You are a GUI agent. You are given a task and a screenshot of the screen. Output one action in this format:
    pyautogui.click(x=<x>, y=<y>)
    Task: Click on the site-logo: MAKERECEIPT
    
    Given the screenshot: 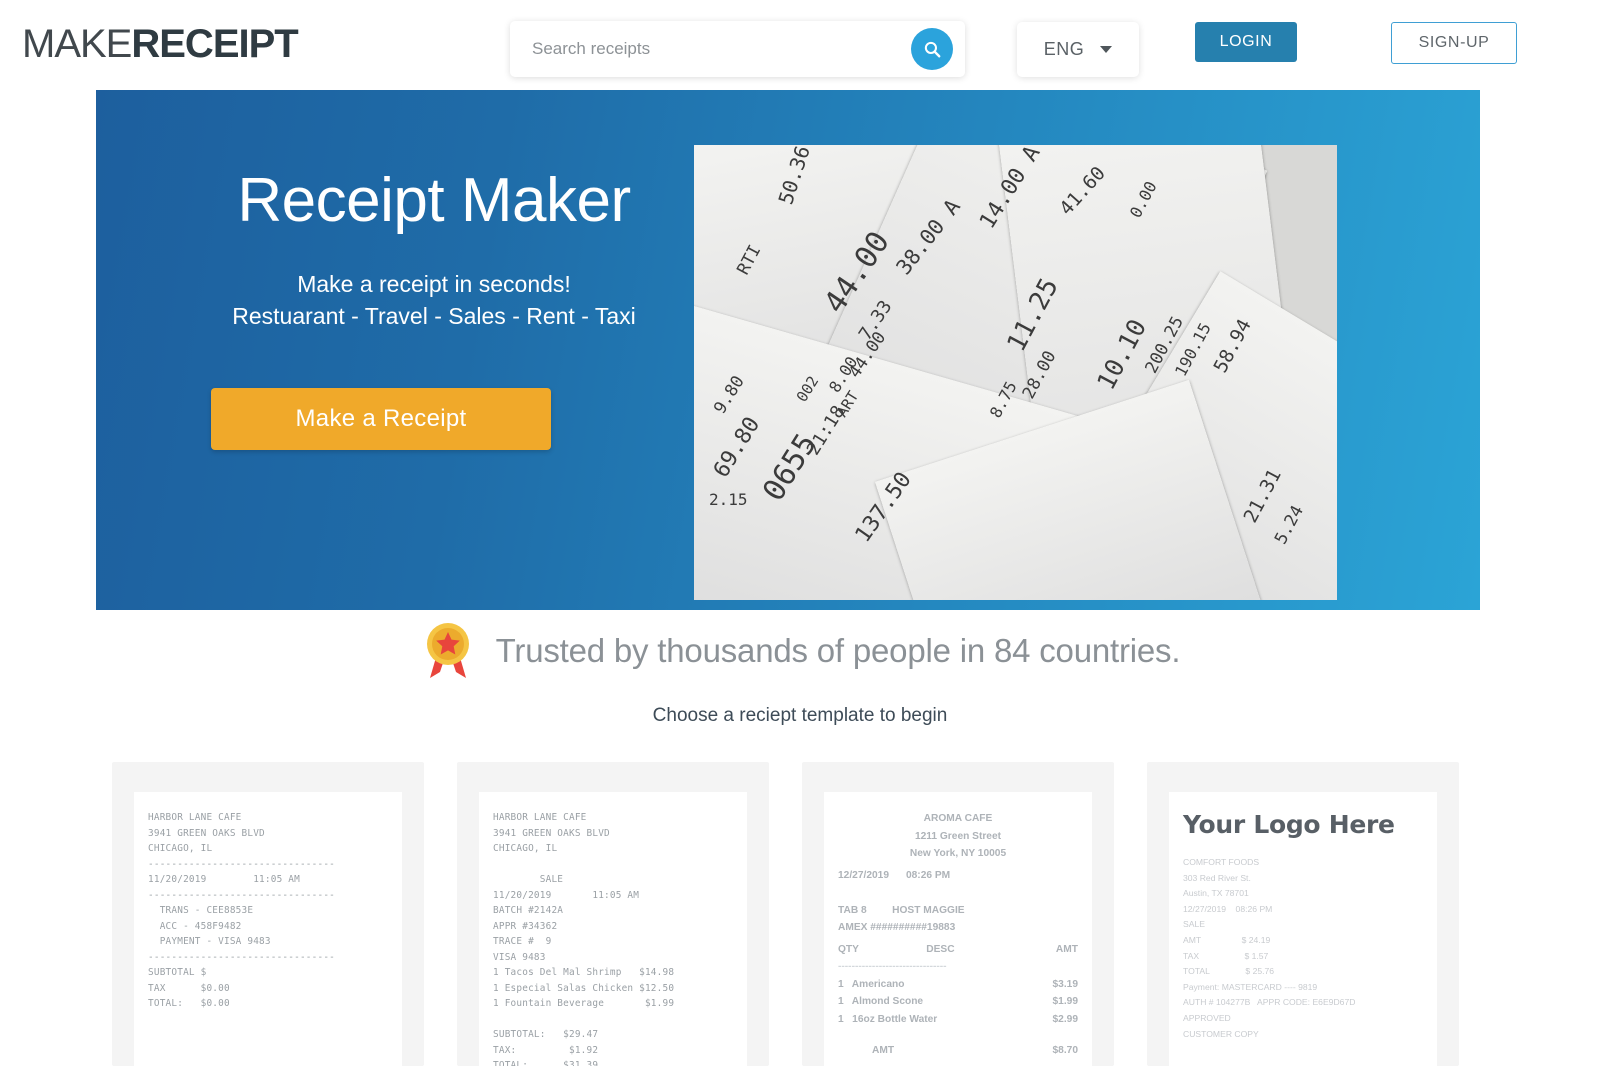 What is the action you would take?
    pyautogui.click(x=160, y=44)
    